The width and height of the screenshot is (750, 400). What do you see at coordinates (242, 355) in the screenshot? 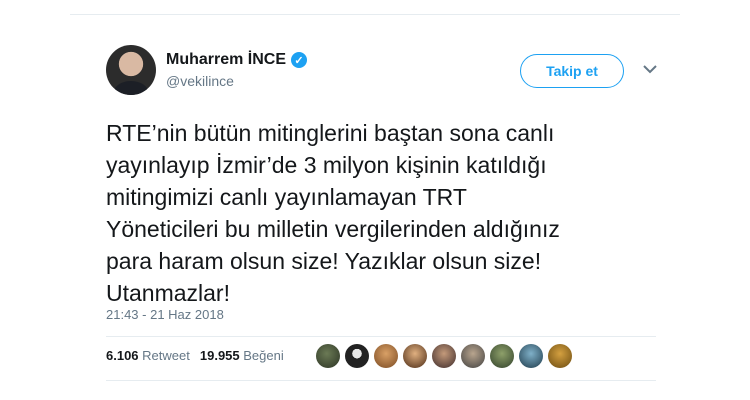
I see `like-stat: 19.955 Beğeni` at bounding box center [242, 355].